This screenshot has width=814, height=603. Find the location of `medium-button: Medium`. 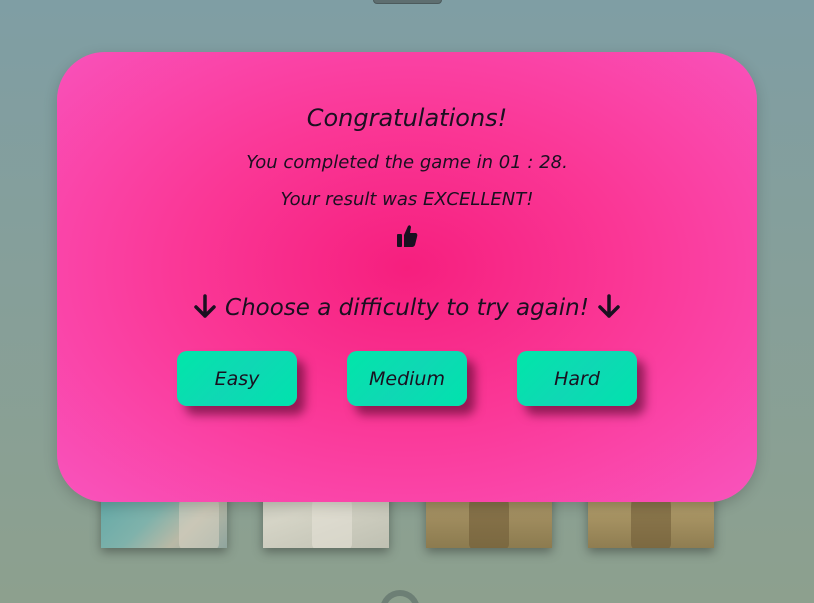

medium-button: Medium is located at coordinates (407, 378).